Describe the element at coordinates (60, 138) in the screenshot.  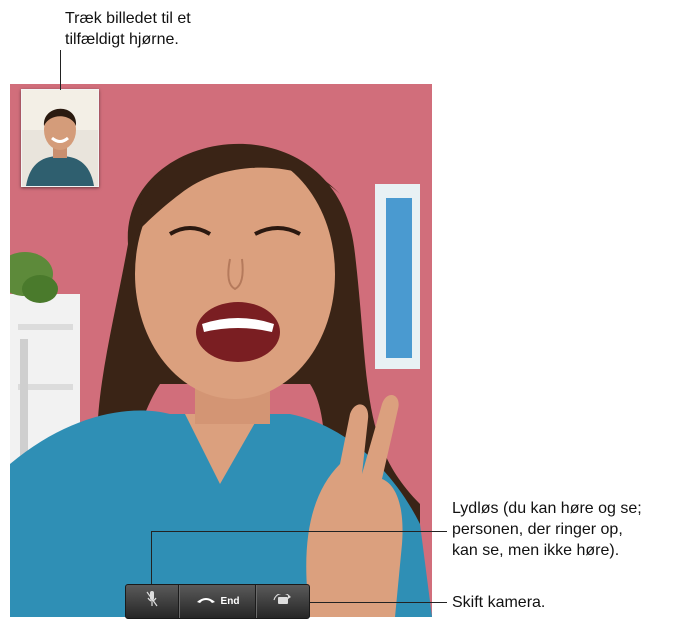
I see `pip-self-view` at that location.